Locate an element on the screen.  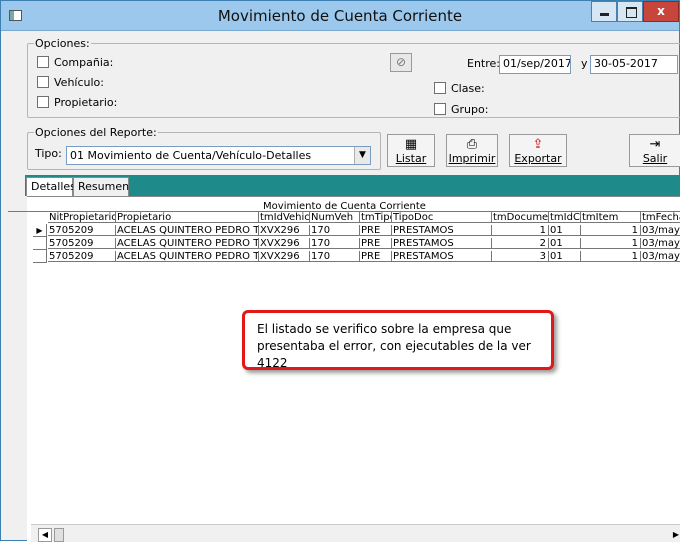
propietario-option: Propietario: is located at coordinates (77, 102).